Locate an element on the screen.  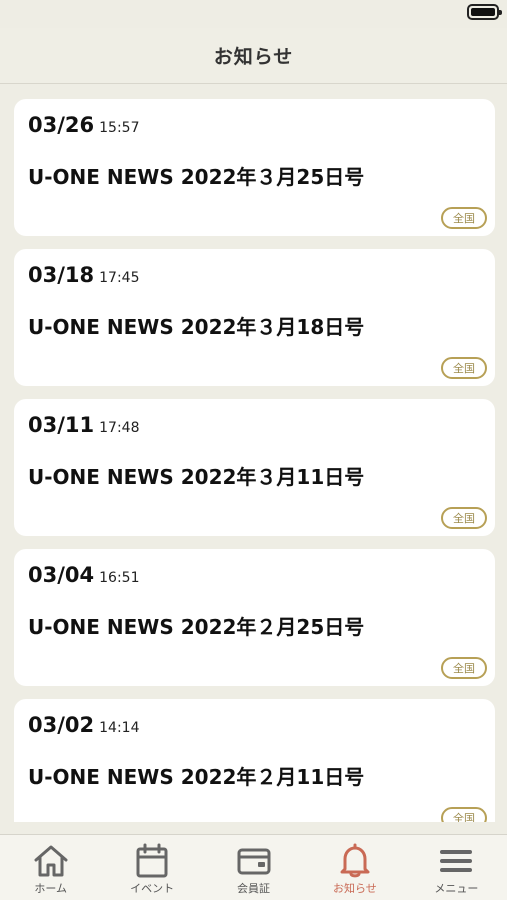
news-date-time: 14:14 is located at coordinates (119, 728).